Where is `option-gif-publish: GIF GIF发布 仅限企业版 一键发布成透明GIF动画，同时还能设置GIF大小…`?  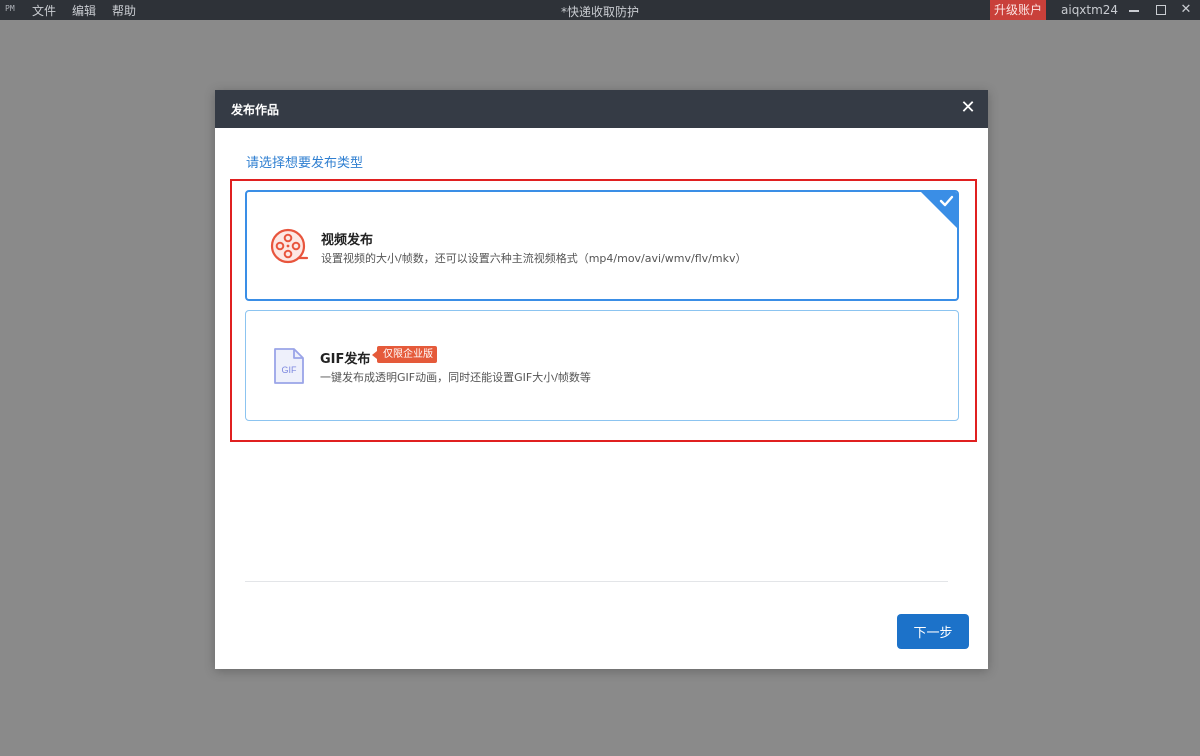 option-gif-publish: GIF GIF发布 仅限企业版 一键发布成透明GIF动画，同时还能设置GIF大小… is located at coordinates (602, 365).